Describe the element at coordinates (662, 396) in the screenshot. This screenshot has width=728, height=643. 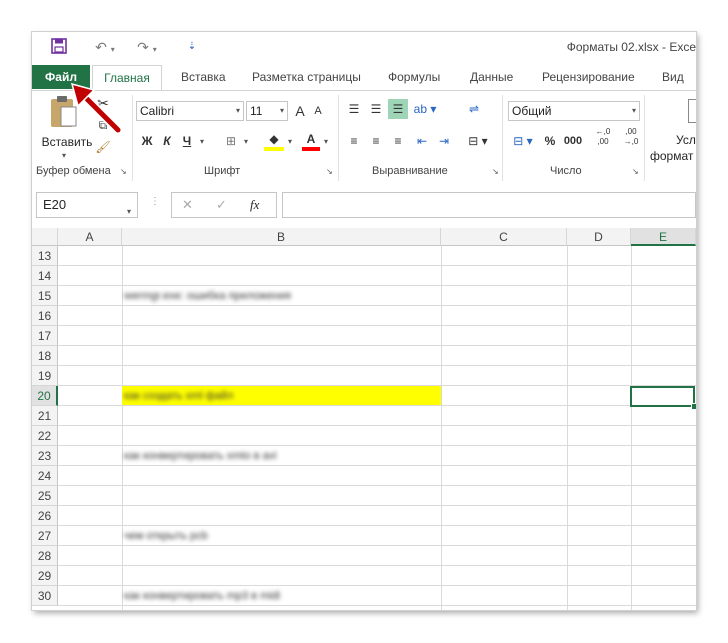
I see `active-cell` at that location.